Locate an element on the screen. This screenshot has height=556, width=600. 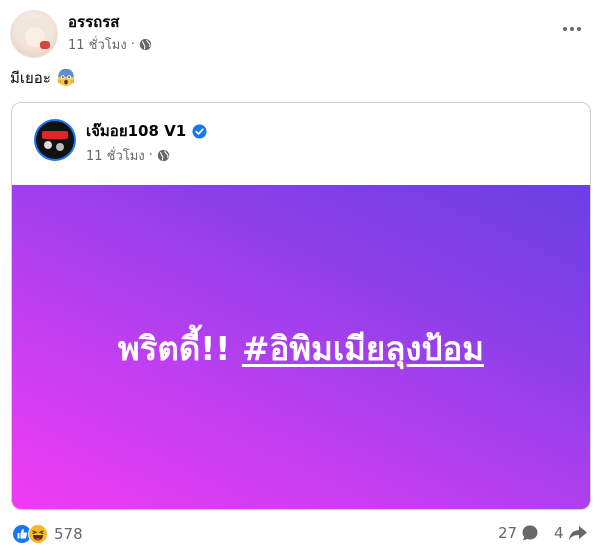
page-avatar is located at coordinates (55, 140).